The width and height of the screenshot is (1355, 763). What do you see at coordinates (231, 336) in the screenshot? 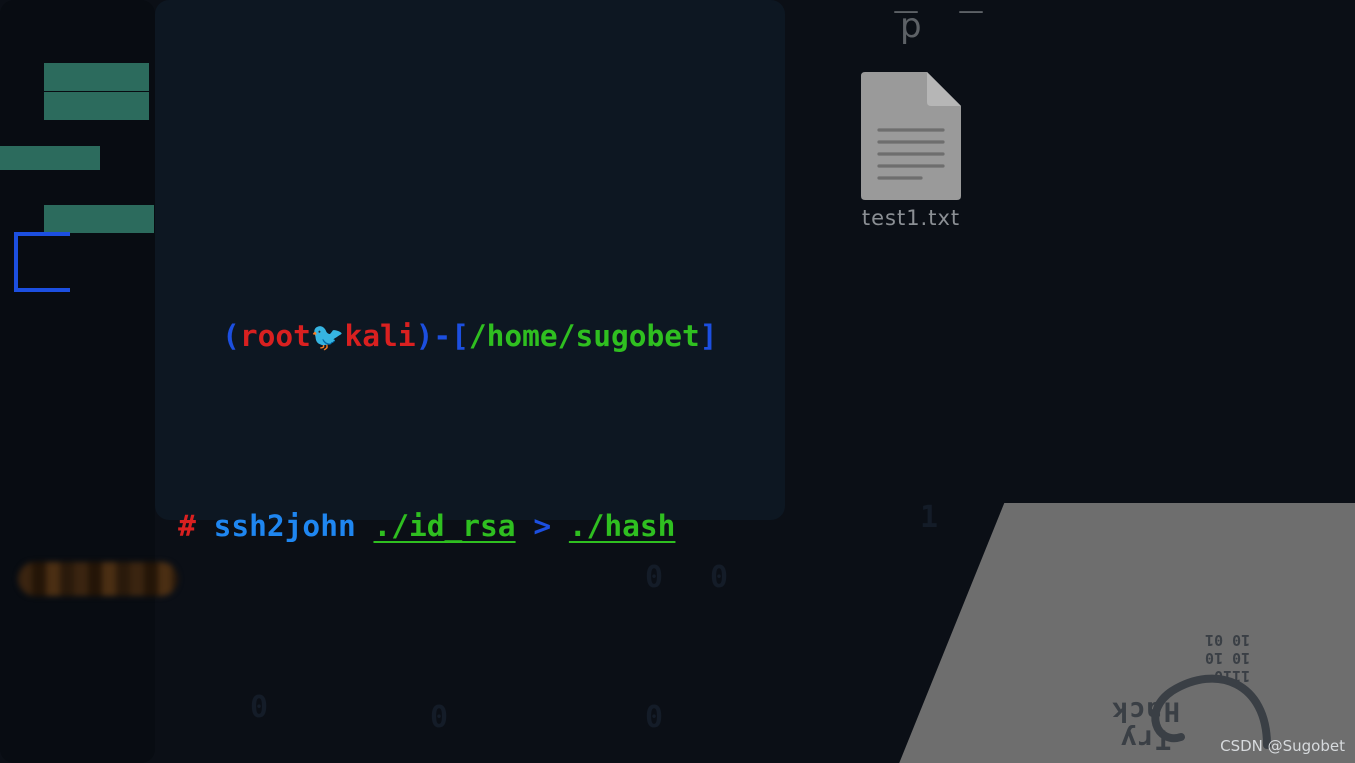
I see `paren-open: (` at bounding box center [231, 336].